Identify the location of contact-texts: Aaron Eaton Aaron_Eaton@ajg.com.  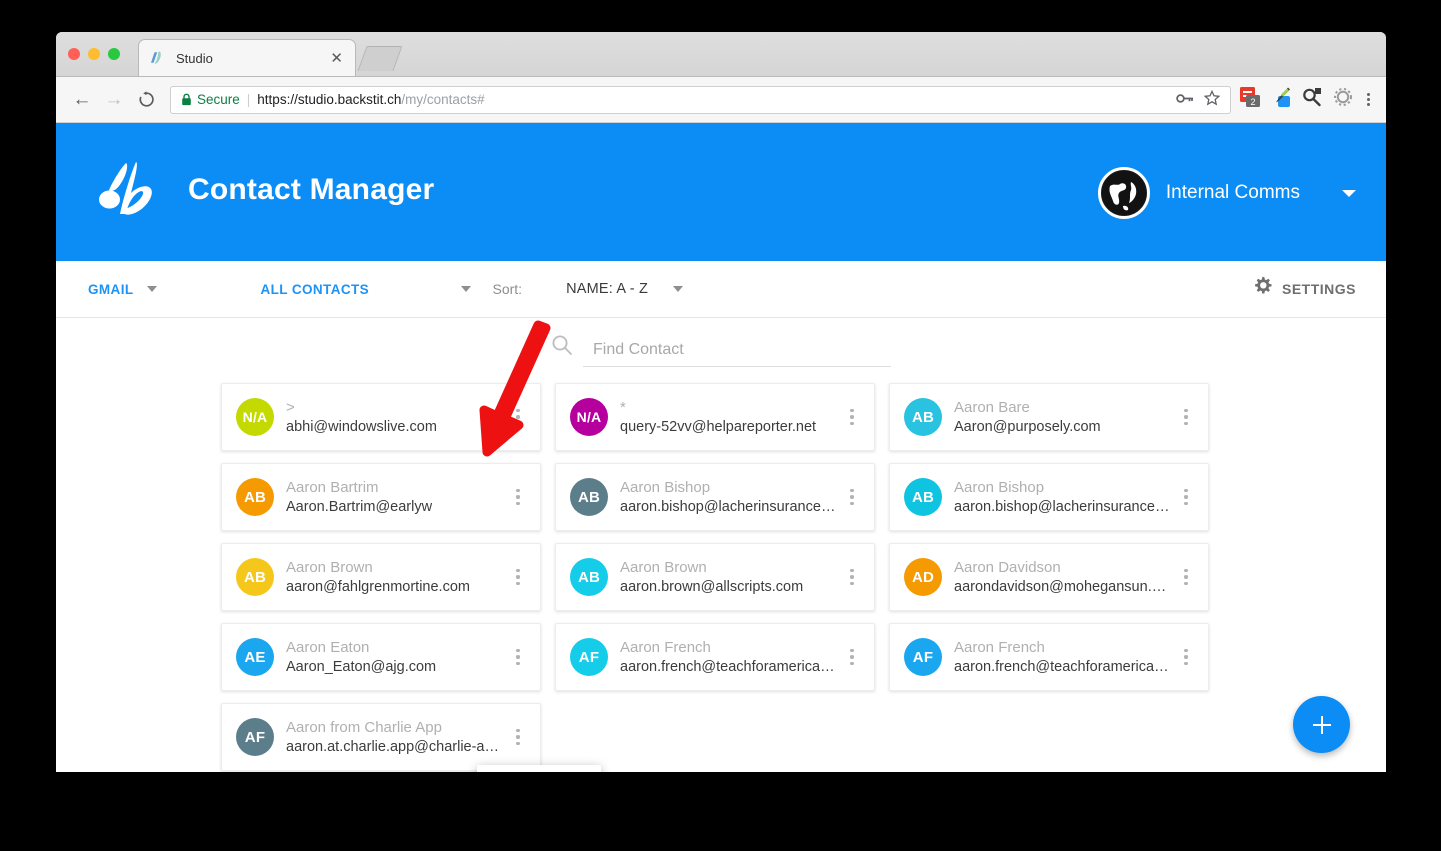
(394, 657).